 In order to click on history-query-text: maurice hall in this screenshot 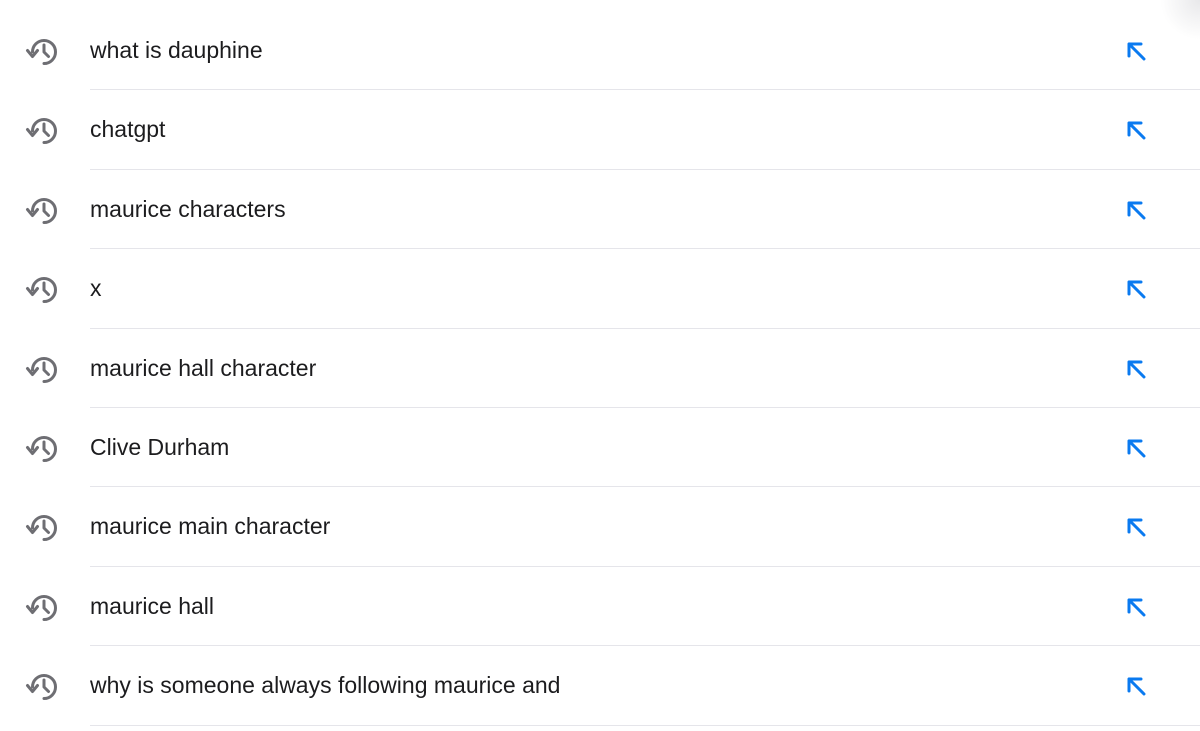, I will do `click(152, 605)`.